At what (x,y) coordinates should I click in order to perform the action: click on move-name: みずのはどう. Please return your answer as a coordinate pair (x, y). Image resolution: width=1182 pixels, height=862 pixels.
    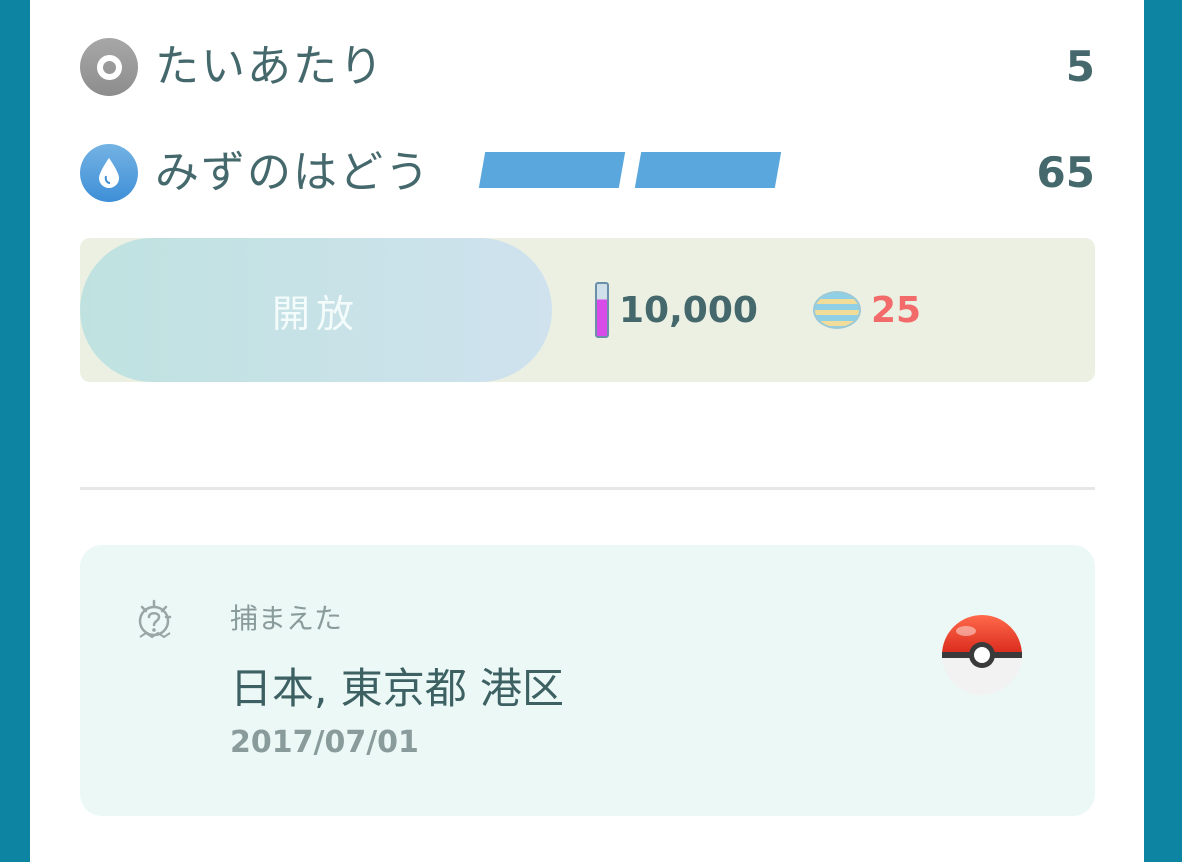
    Looking at the image, I should click on (293, 172).